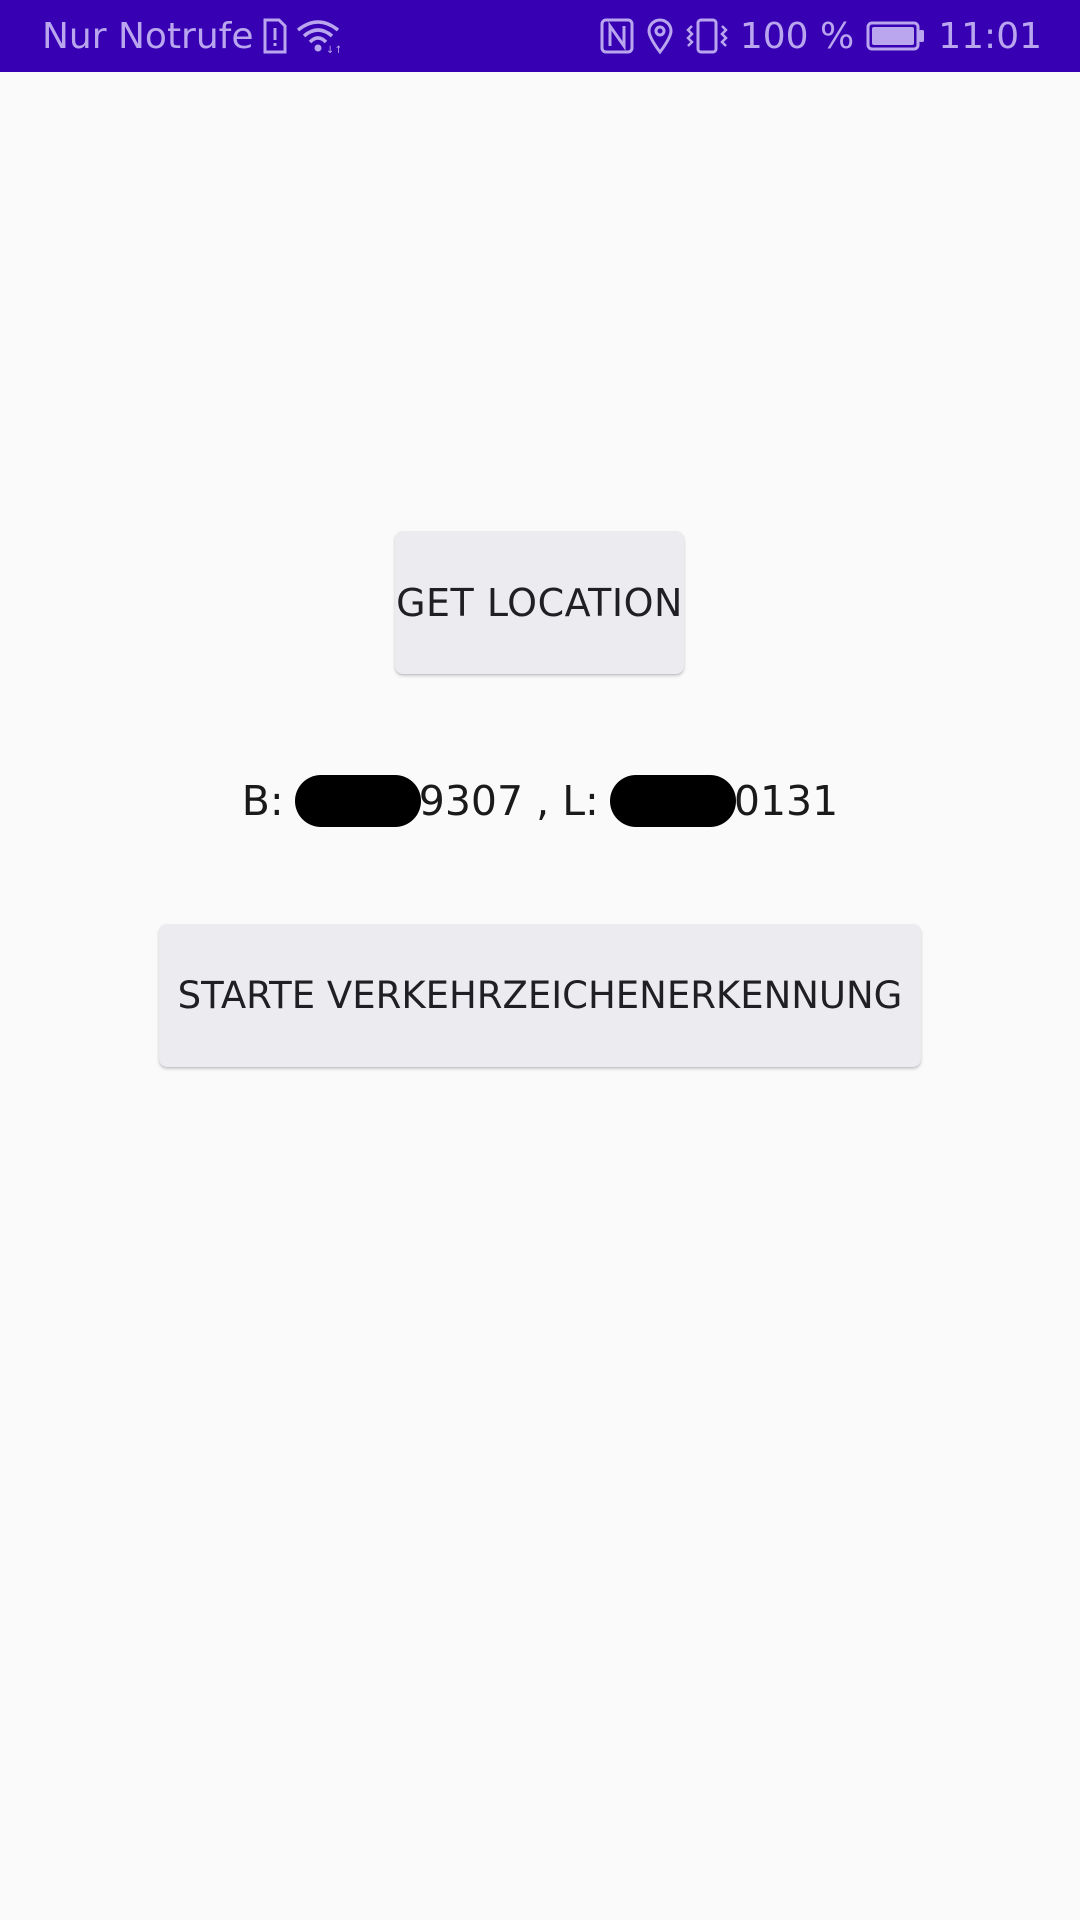  I want to click on status-bar-right: 100 % 11:01, so click(821, 36).